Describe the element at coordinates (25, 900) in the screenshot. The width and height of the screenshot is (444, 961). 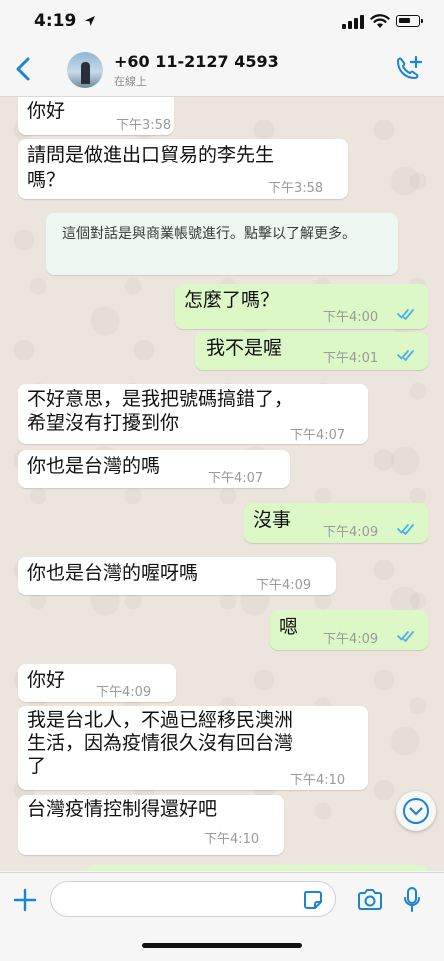
I see `plus-icon` at that location.